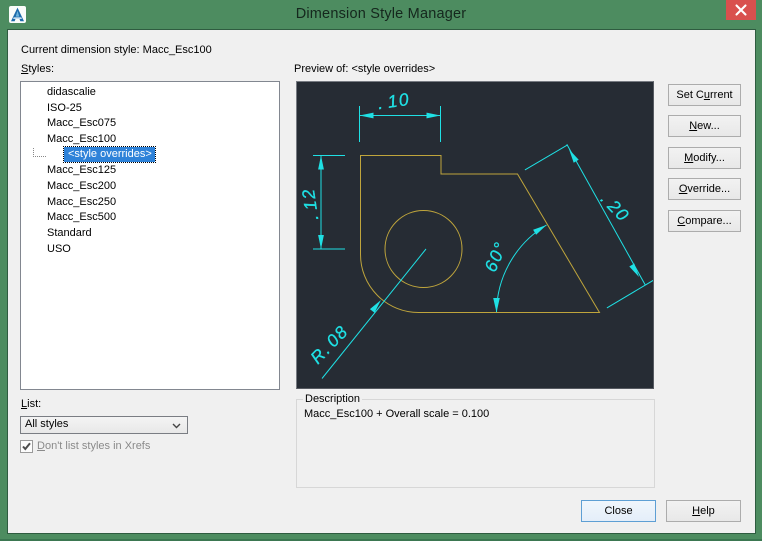  Describe the element at coordinates (310, 204) in the screenshot. I see `svg-text: .12` at that location.